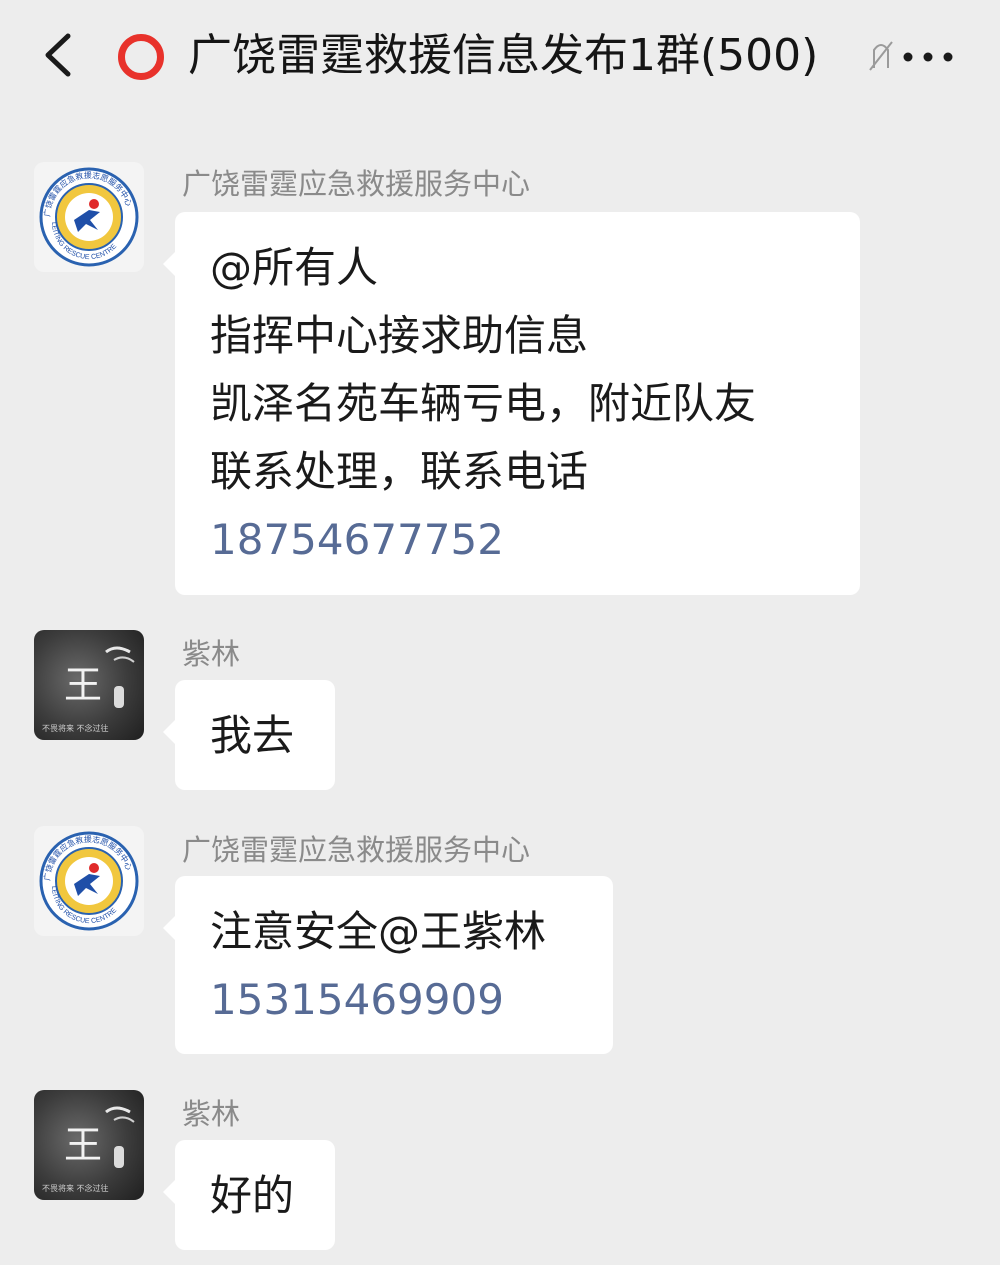  What do you see at coordinates (141, 57) in the screenshot?
I see `red-ring-icon` at bounding box center [141, 57].